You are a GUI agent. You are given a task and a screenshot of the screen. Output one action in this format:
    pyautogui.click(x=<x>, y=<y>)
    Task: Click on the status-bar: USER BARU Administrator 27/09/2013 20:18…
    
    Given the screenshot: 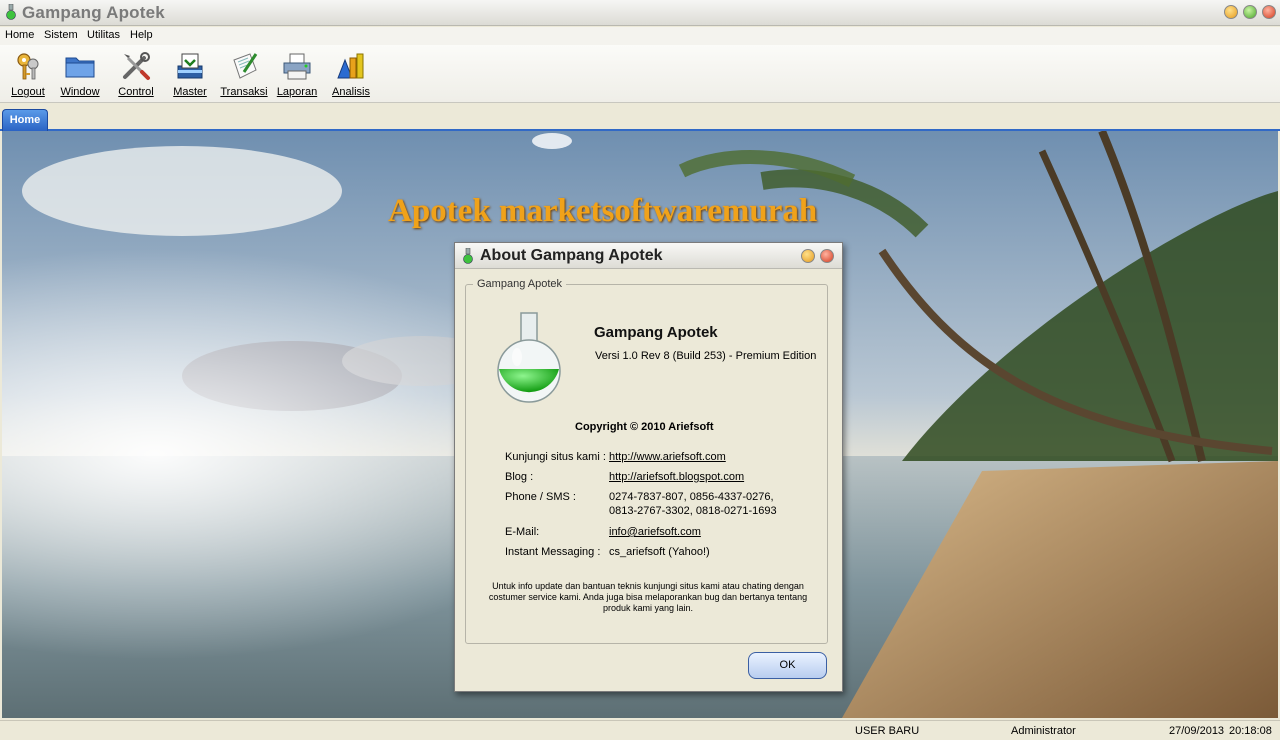 What is the action you would take?
    pyautogui.click(x=640, y=730)
    